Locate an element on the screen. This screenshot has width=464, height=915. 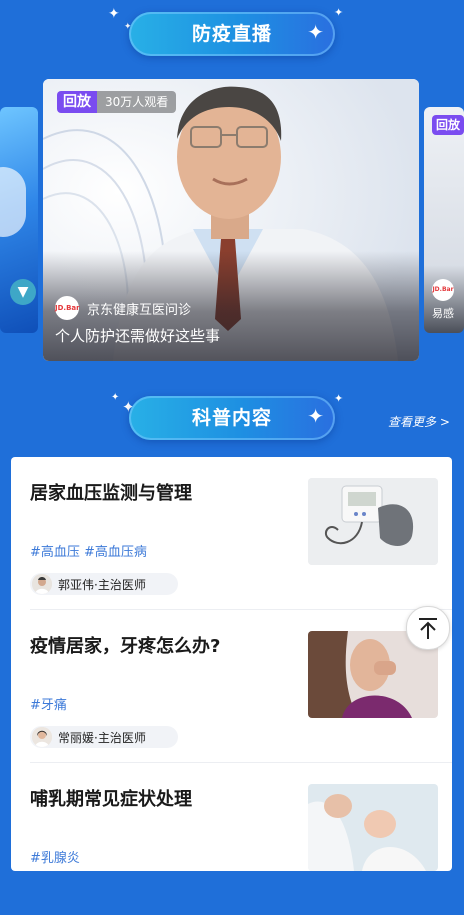
live-section-title-text: 防疫直播 is located at coordinates (231, 34).